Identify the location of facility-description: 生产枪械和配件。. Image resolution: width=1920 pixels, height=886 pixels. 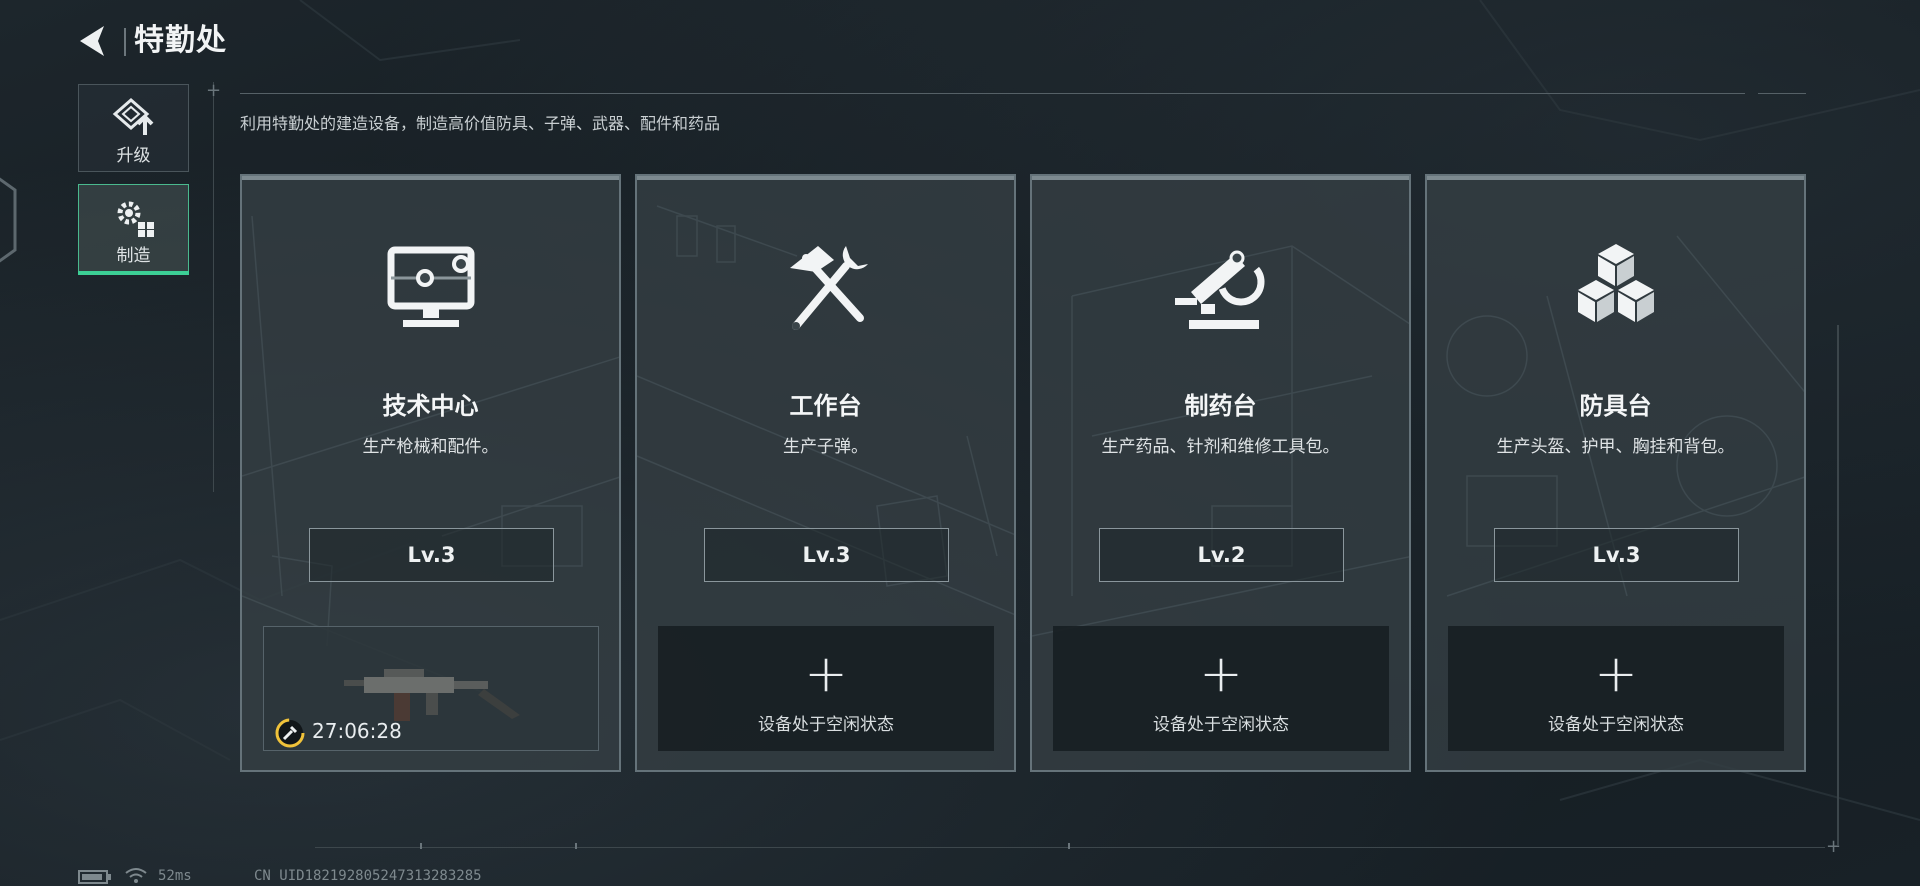
(430, 447).